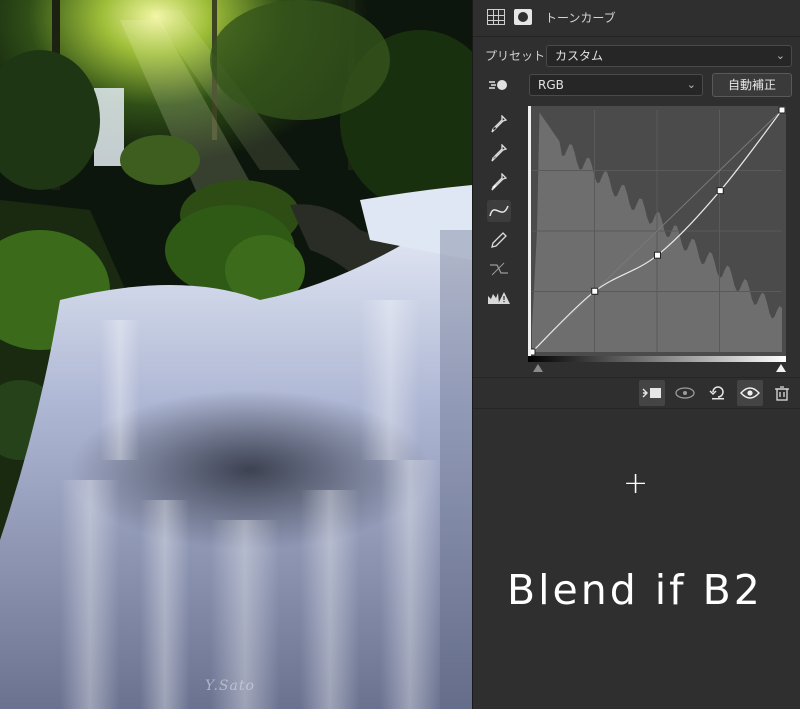 The image size is (800, 709). I want to click on target-adjust-icon, so click(499, 85).